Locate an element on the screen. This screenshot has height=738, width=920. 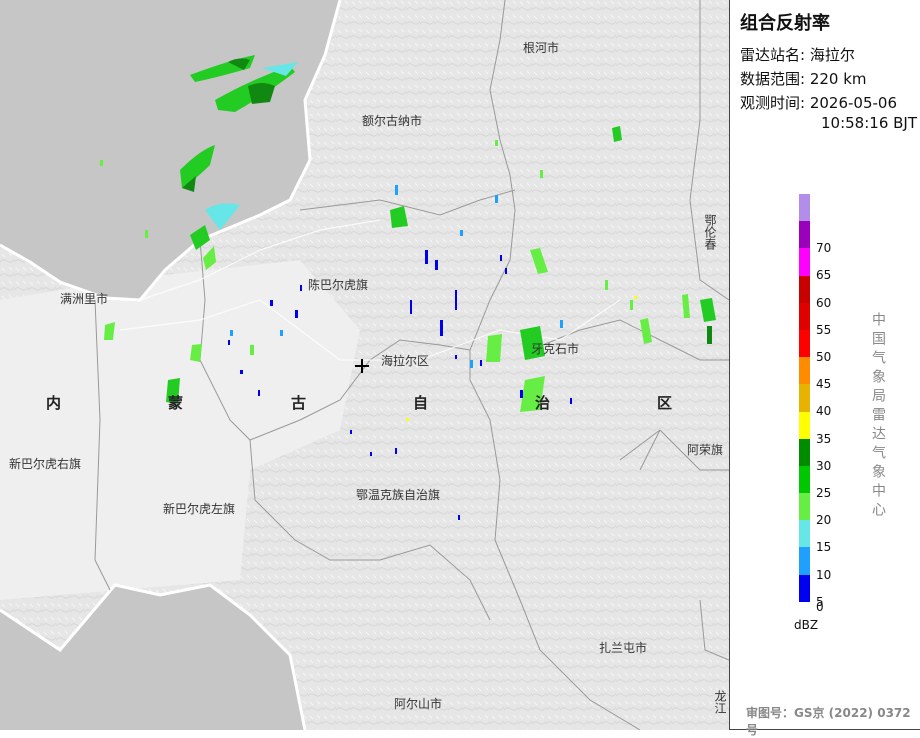
city-label: 鄂温克族自治旗 is located at coordinates (398, 495).